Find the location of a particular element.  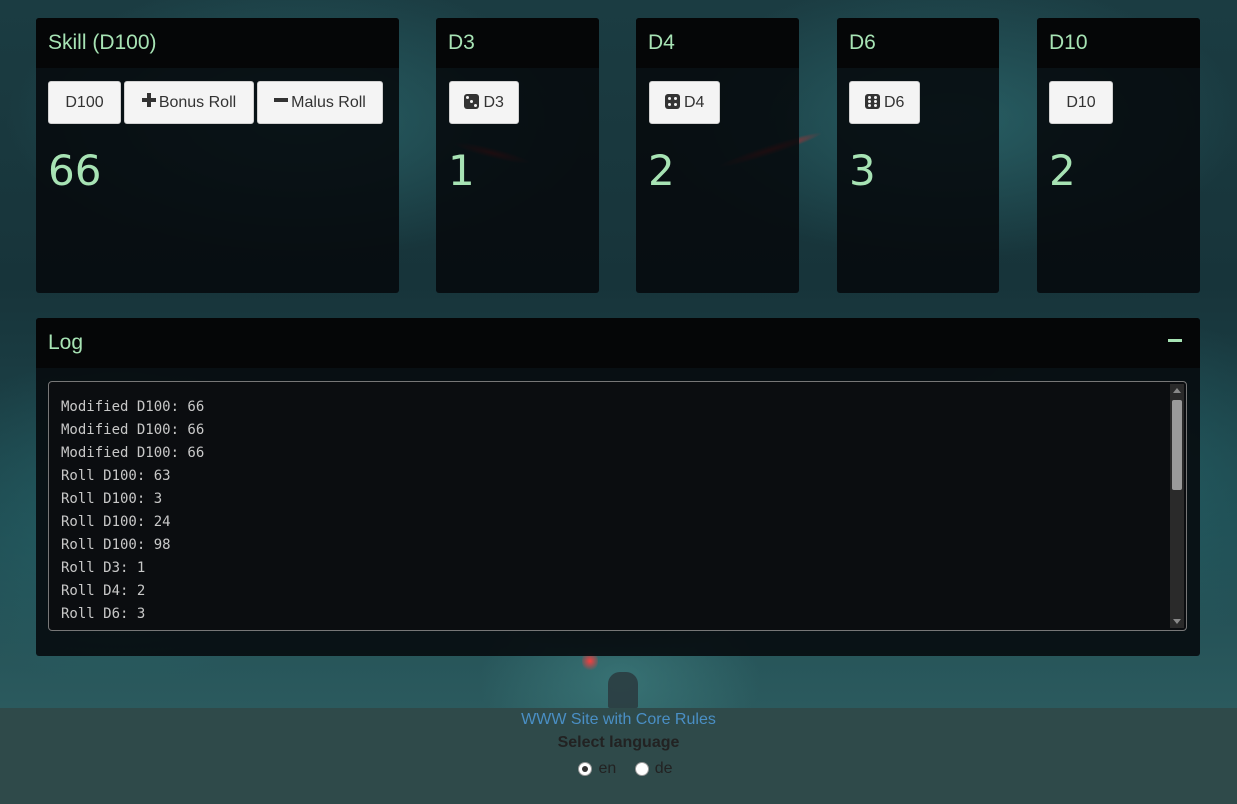

dice-four-icon is located at coordinates (672, 101).